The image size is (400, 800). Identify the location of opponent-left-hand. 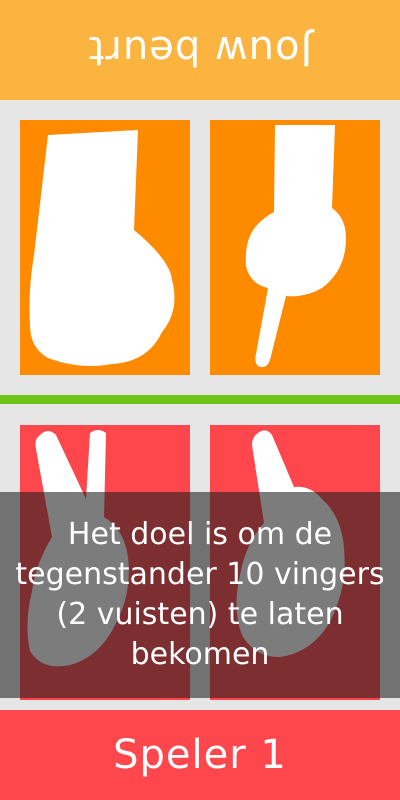
(105, 247).